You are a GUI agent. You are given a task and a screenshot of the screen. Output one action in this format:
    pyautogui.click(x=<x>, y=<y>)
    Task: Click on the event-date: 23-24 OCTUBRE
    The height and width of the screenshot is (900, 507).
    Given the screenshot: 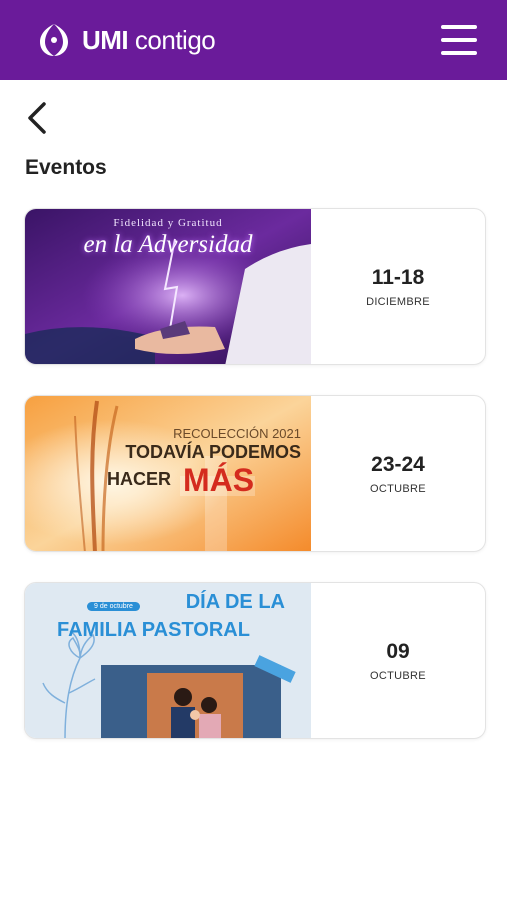 What is the action you would take?
    pyautogui.click(x=398, y=473)
    